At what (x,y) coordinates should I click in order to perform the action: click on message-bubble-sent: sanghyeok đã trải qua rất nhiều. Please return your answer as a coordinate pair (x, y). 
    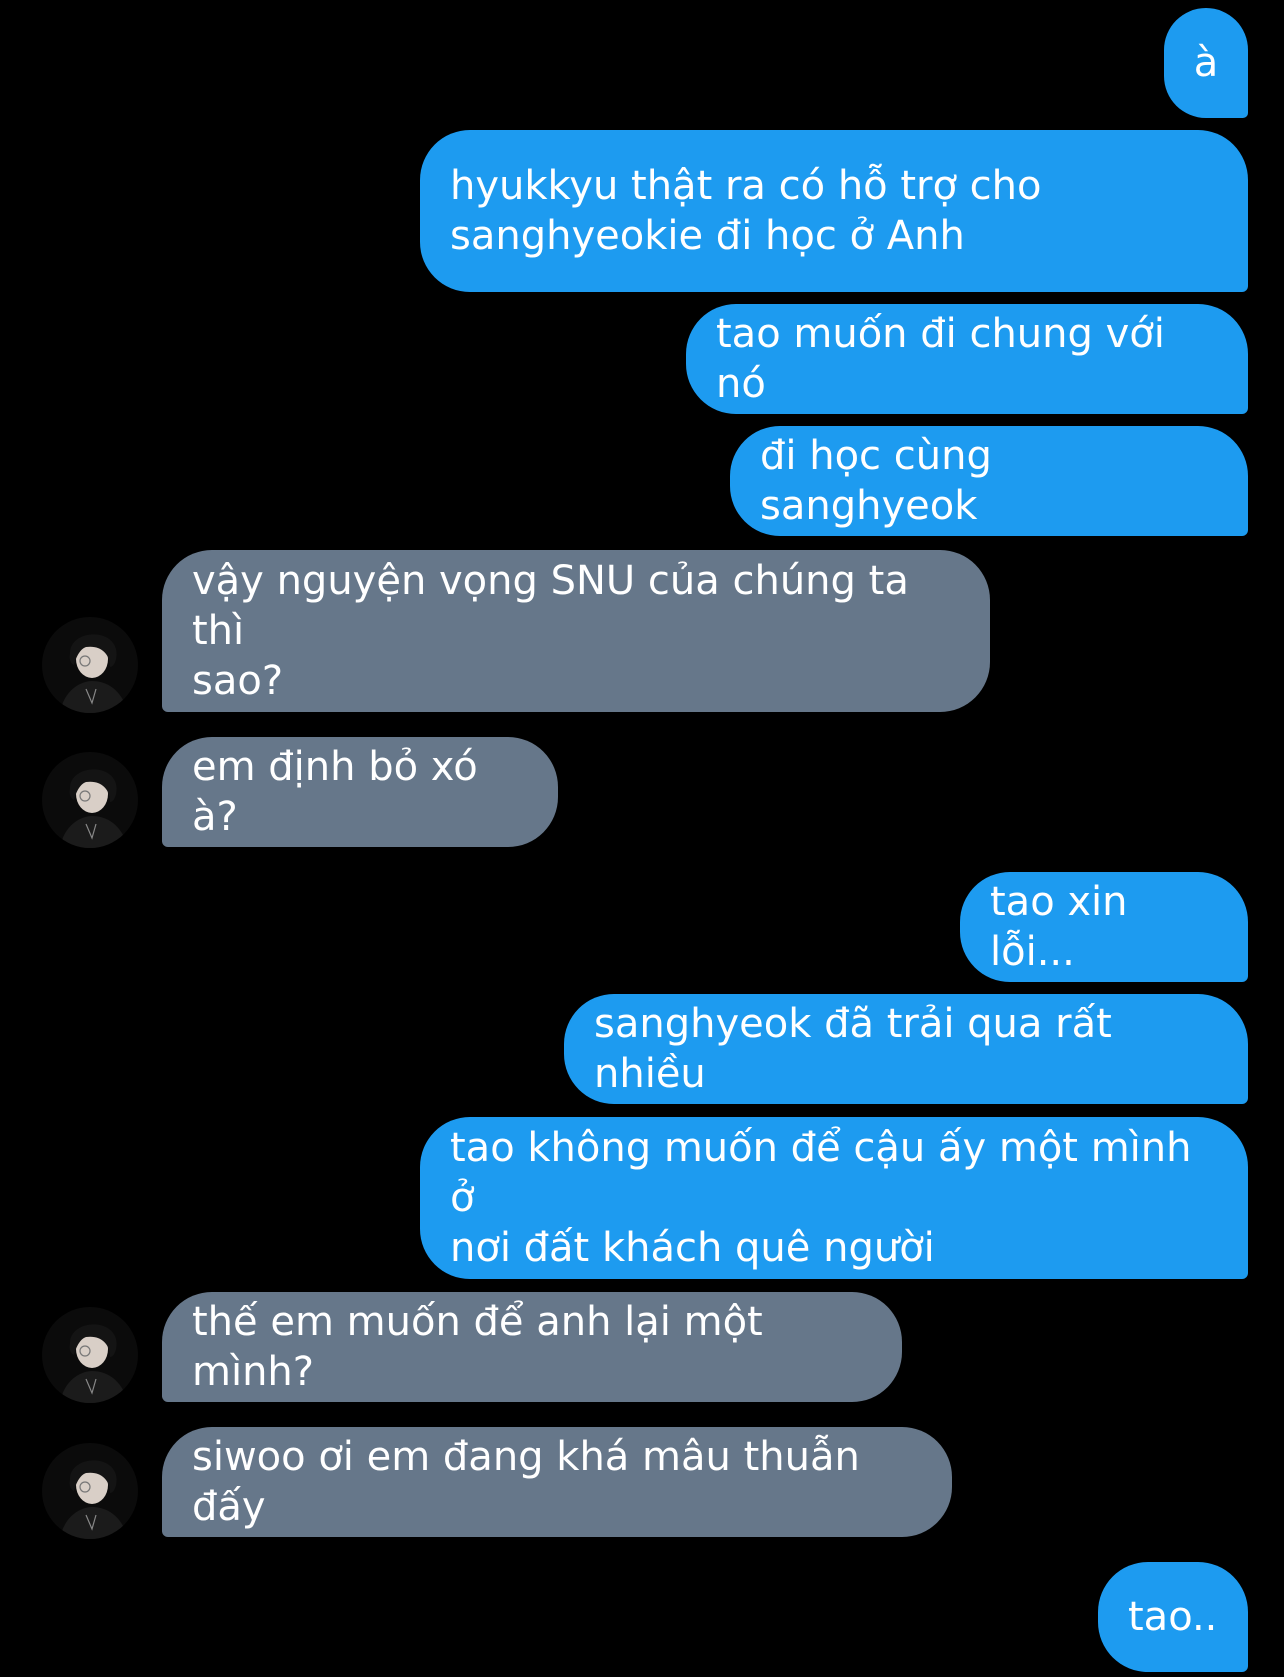
    Looking at the image, I should click on (906, 1049).